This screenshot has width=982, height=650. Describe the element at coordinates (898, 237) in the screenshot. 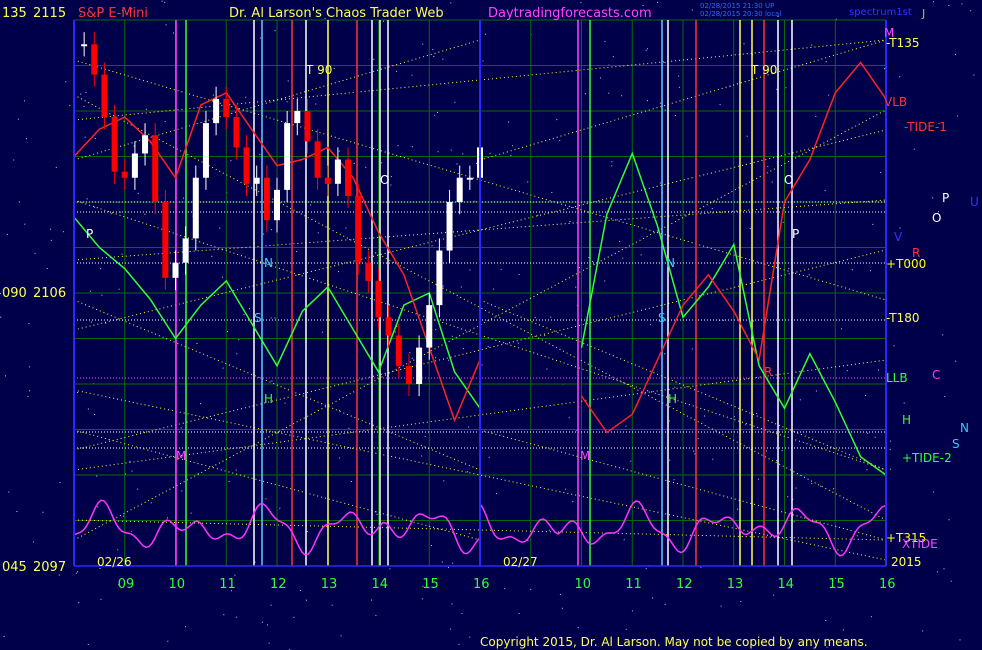

I see `right-label: V` at that location.